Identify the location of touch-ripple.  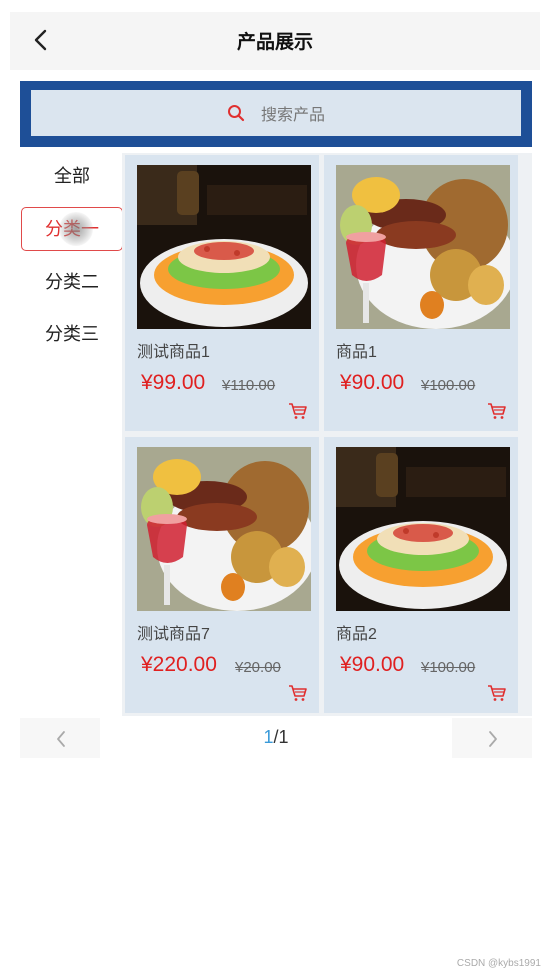
(76, 229).